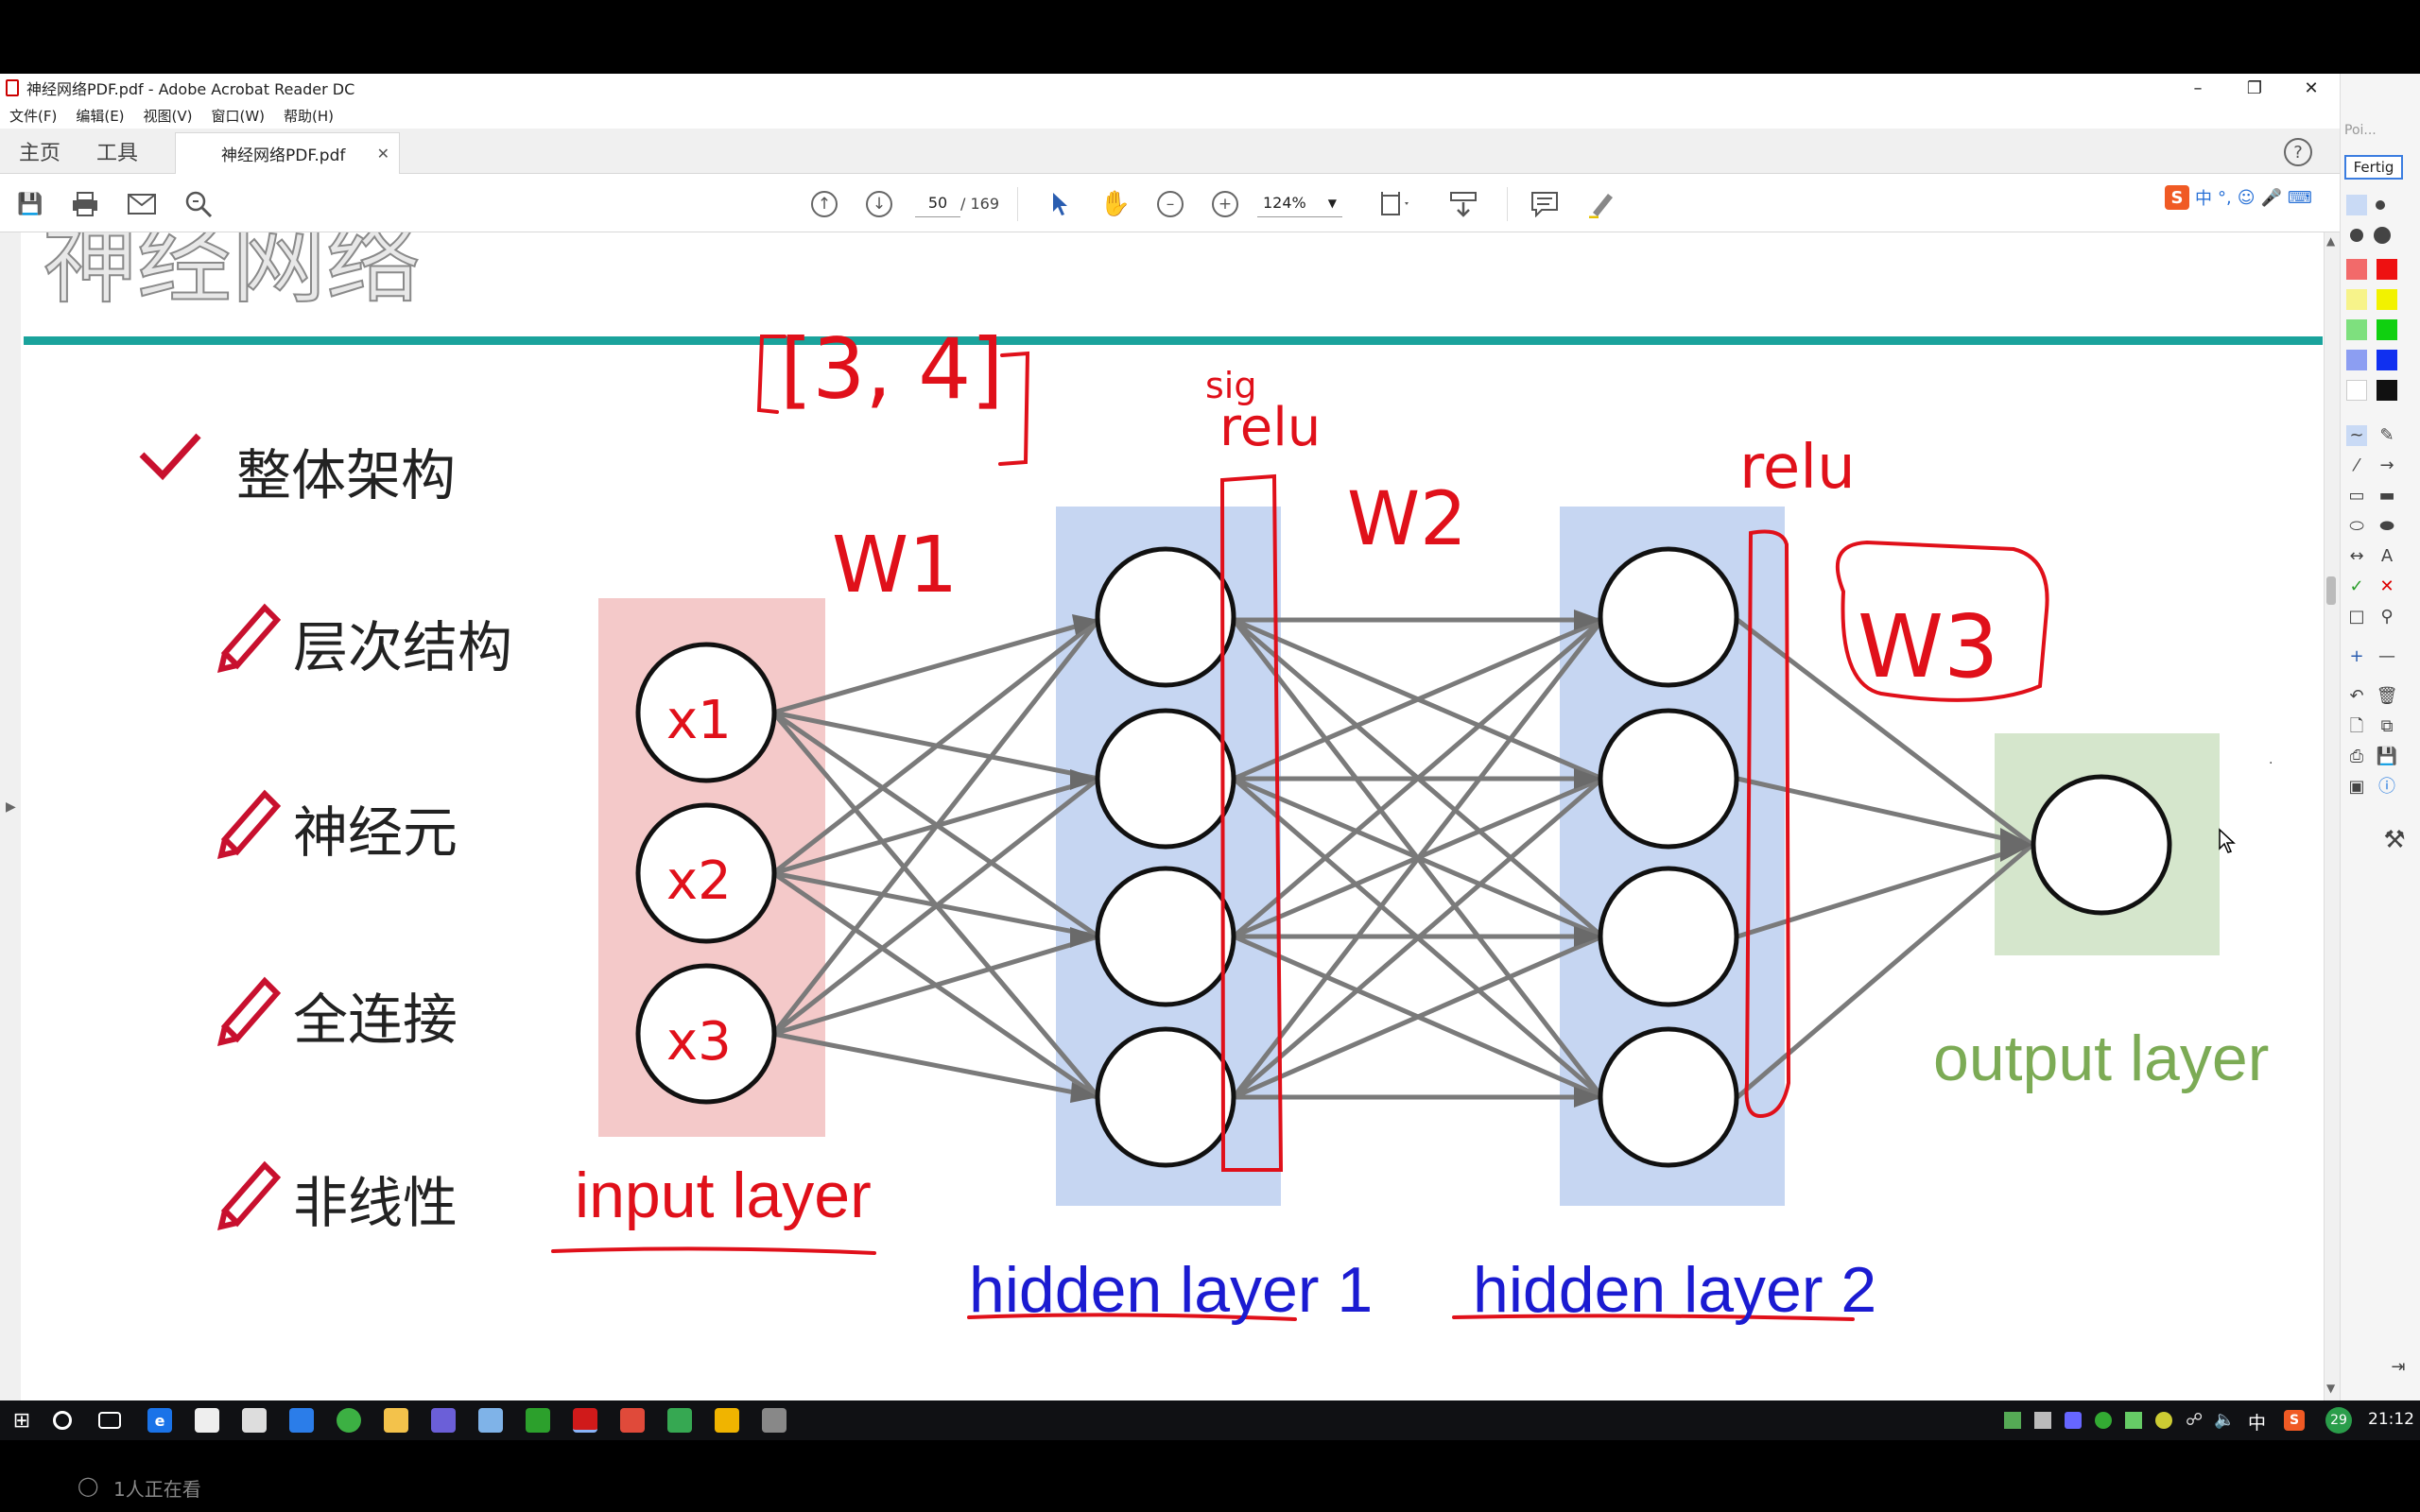 This screenshot has width=2420, height=1512. What do you see at coordinates (39, 151) in the screenshot?
I see `tab-home: 主页` at bounding box center [39, 151].